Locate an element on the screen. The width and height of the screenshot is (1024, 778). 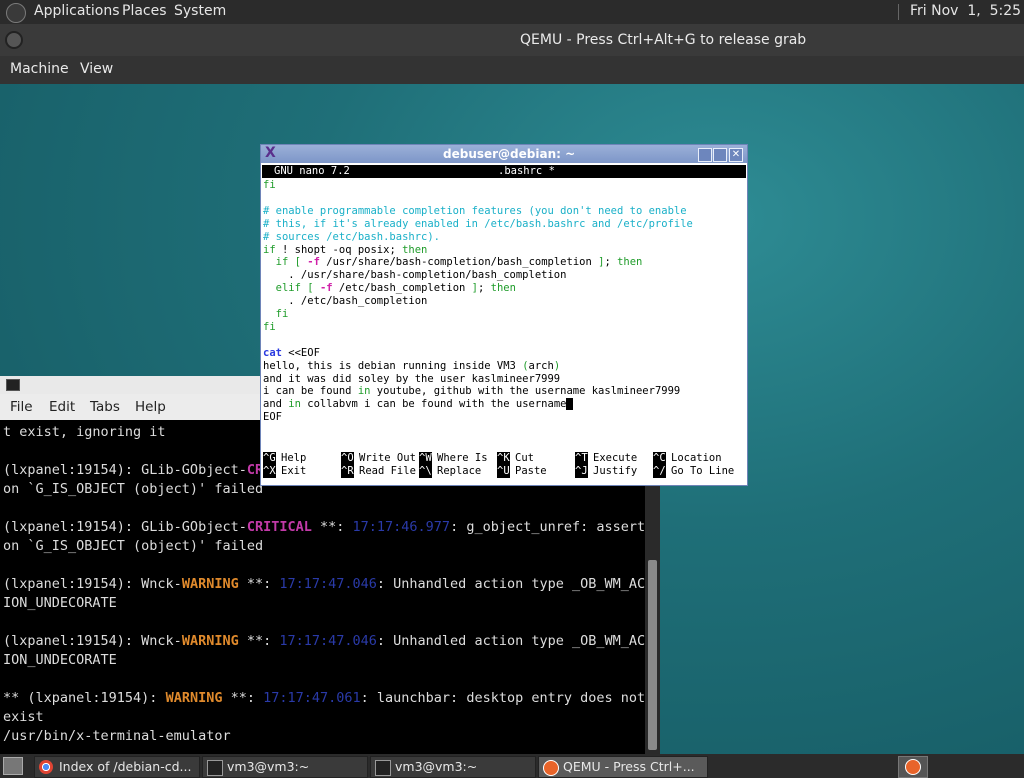
nano-shortcut-key: ^K is located at coordinates (503, 458).